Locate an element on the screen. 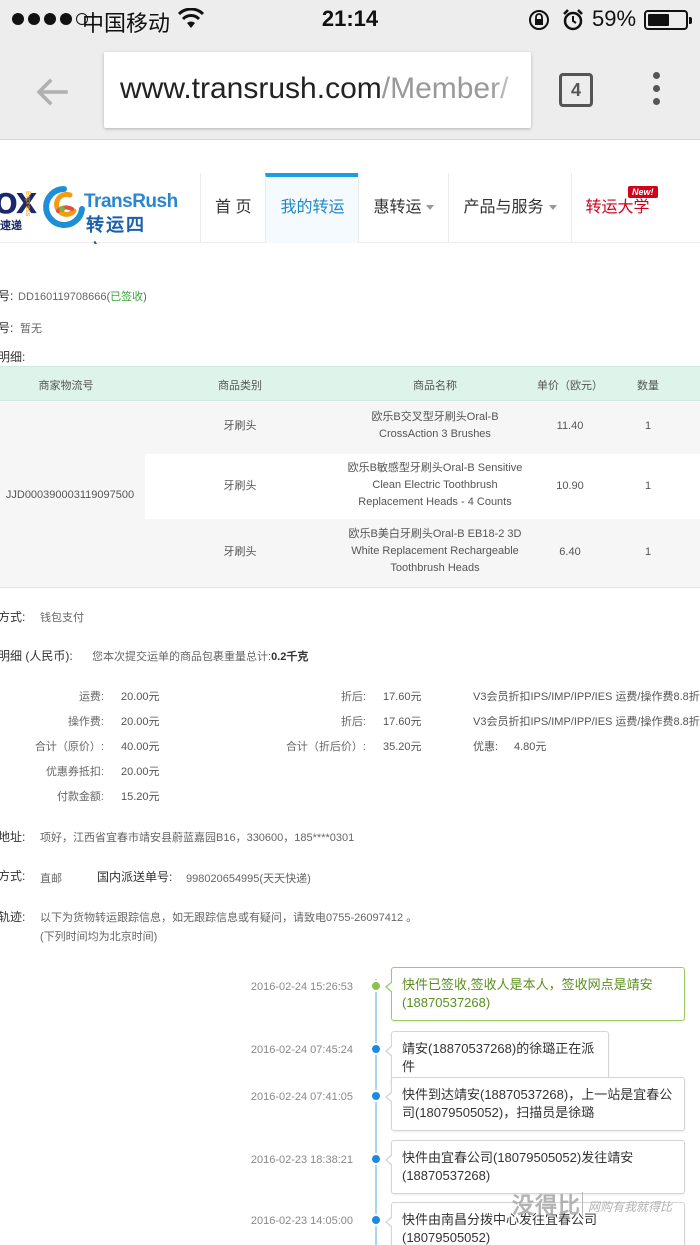  handling-label: 操作费: is located at coordinates (85, 722).